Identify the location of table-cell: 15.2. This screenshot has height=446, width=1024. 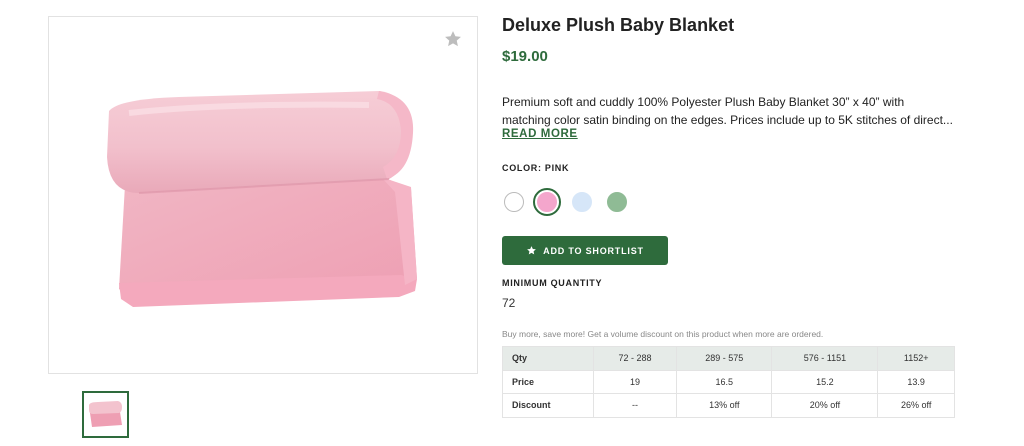
(825, 381).